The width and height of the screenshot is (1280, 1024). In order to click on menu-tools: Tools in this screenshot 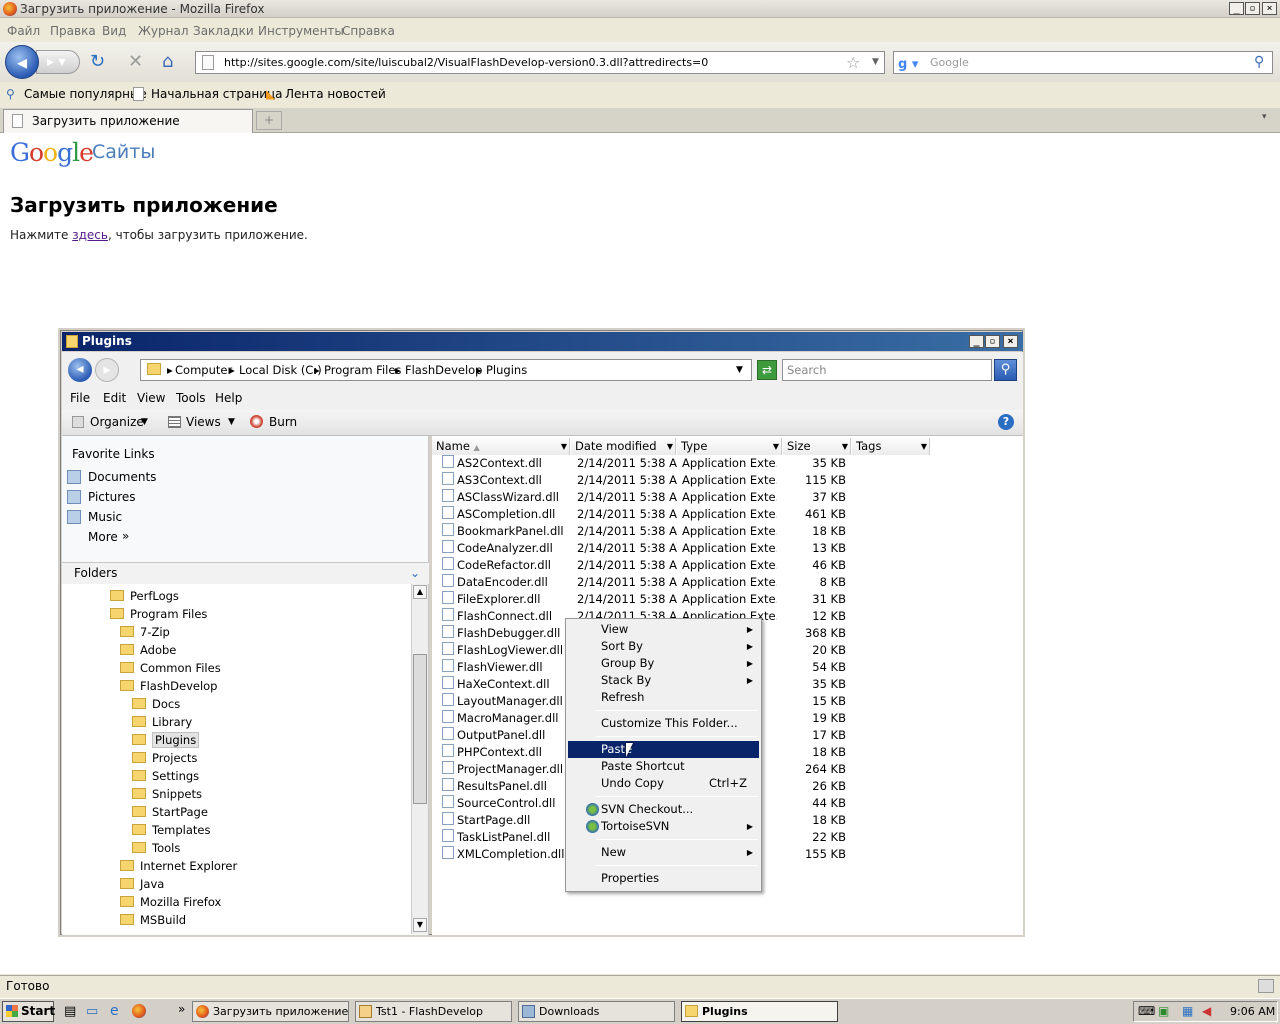, I will do `click(191, 398)`.